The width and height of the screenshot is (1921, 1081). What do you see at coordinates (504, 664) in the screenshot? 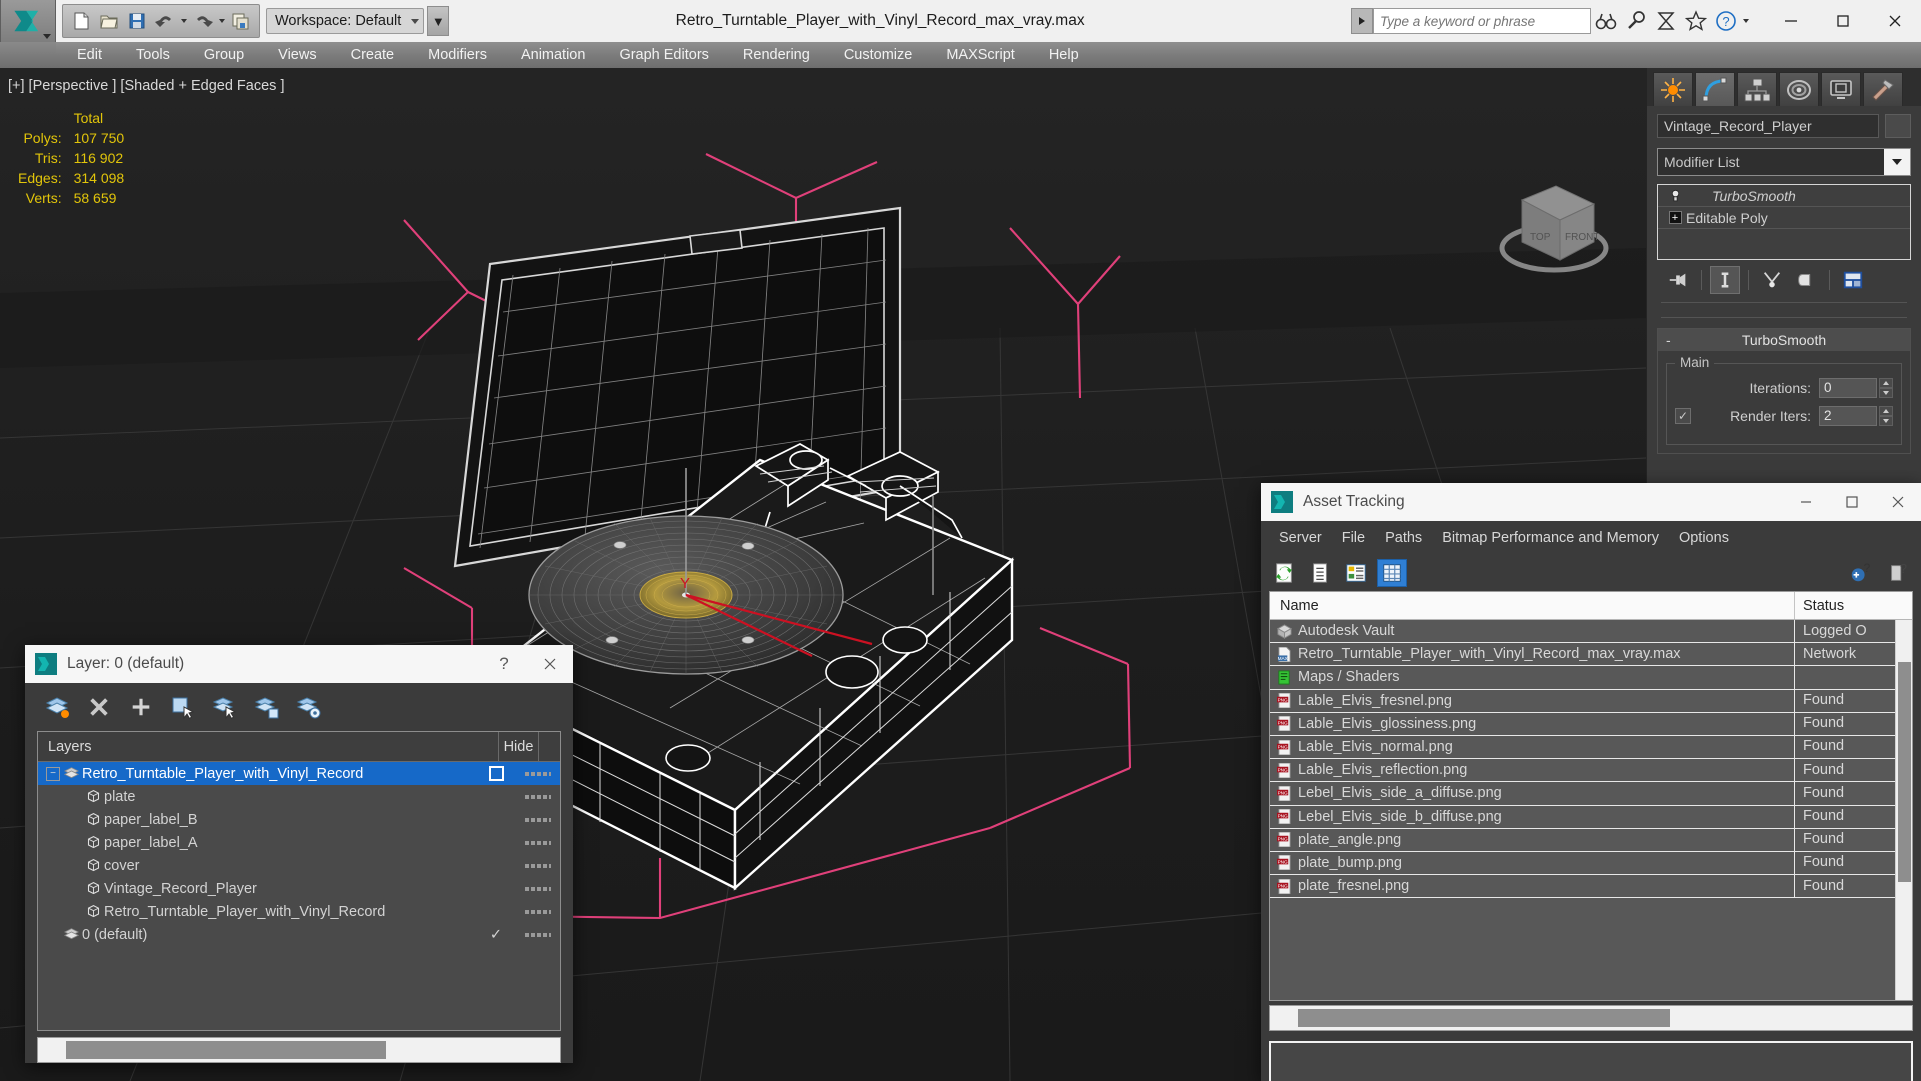
I see `help-button: ?` at bounding box center [504, 664].